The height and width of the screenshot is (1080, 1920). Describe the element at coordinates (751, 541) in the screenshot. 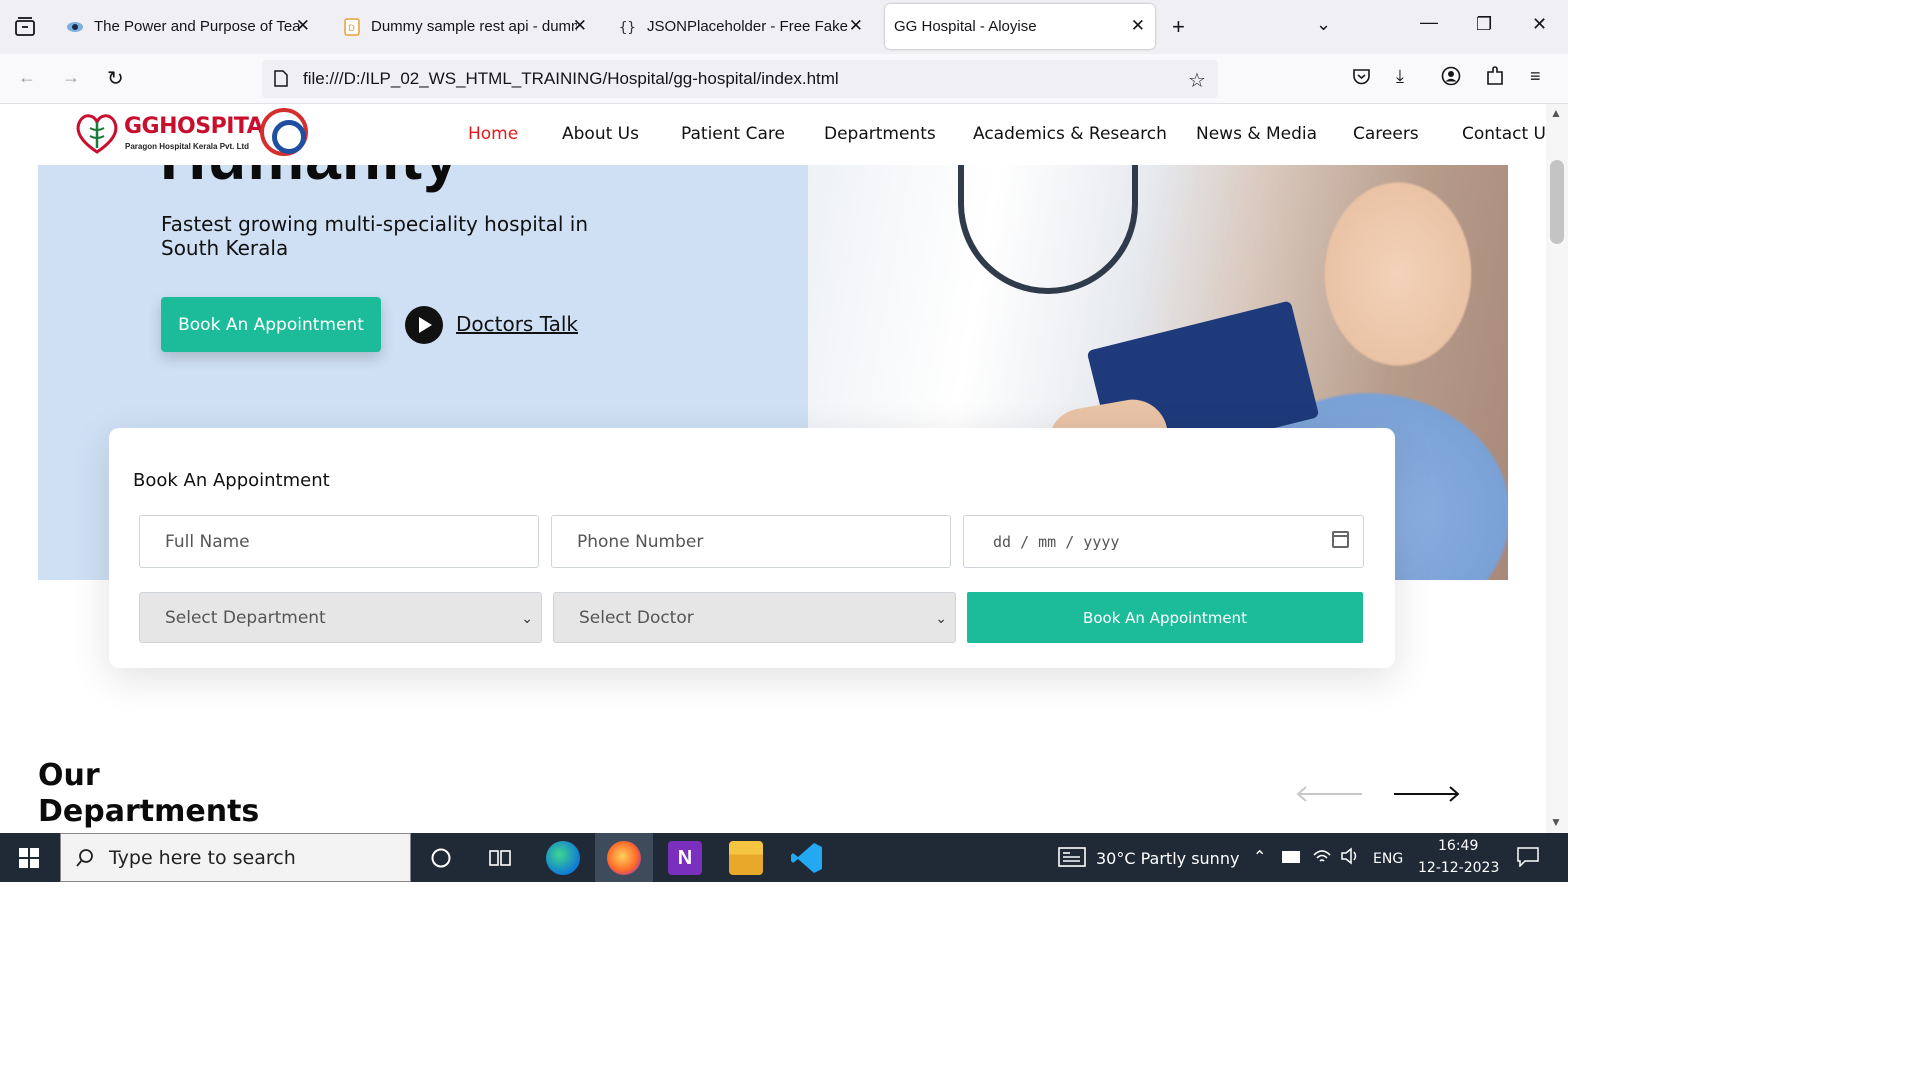

I see `phone-number-field: Phone Number` at that location.